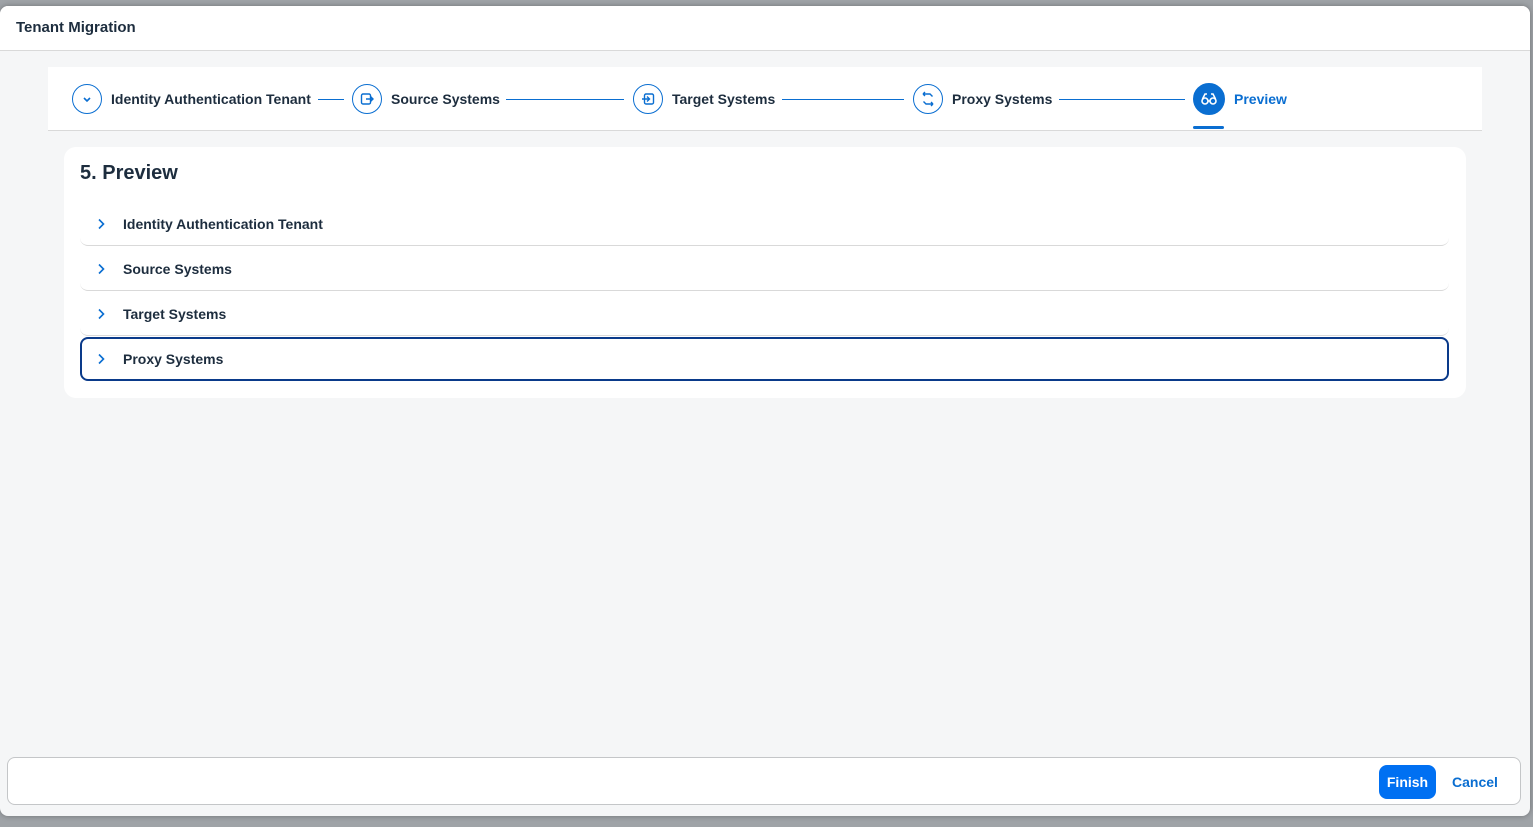 The height and width of the screenshot is (827, 1533). Describe the element at coordinates (1260, 99) in the screenshot. I see `wizard-step-label: Preview` at that location.